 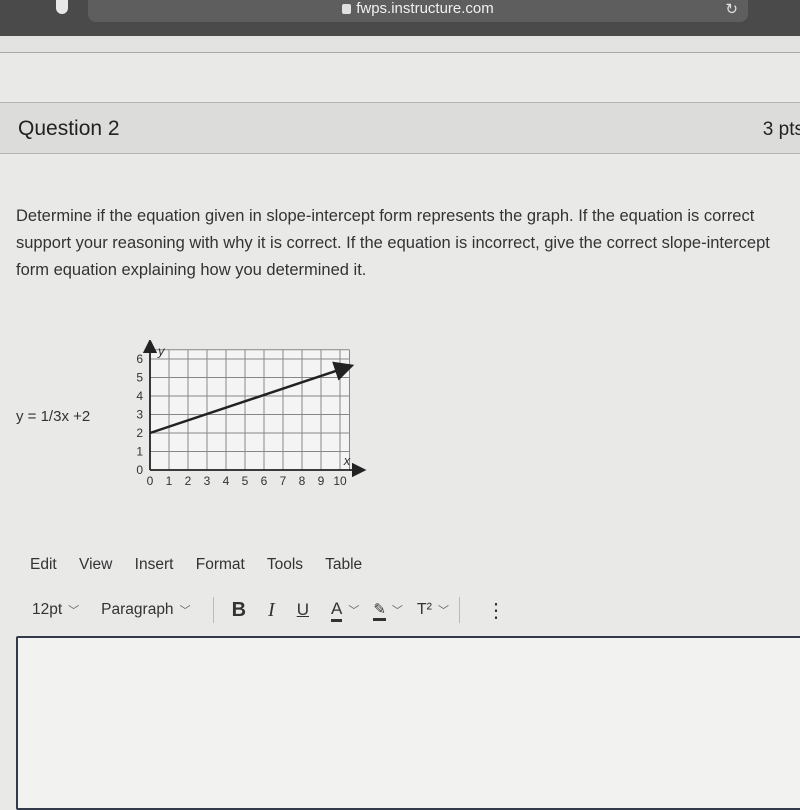 I want to click on editor-toolbar: 12pt ﹀ Paragraph ﹀ B I U A ﹀ ✎ ﹀ T² ﹀ ⋮, so click(x=280, y=610).